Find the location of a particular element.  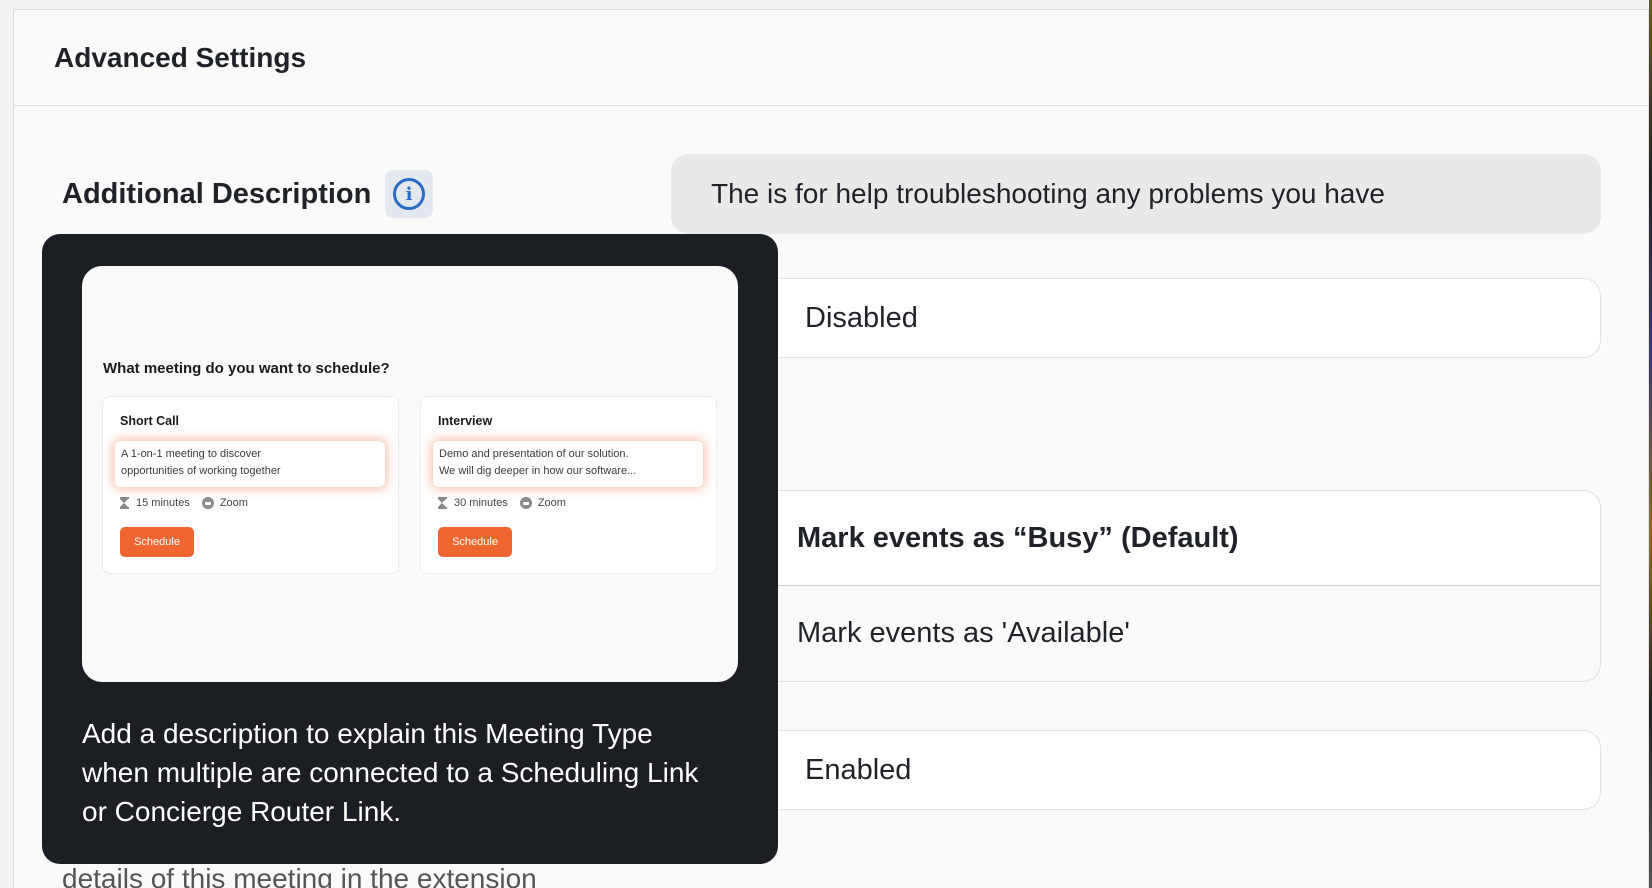

info-button: i is located at coordinates (409, 194).